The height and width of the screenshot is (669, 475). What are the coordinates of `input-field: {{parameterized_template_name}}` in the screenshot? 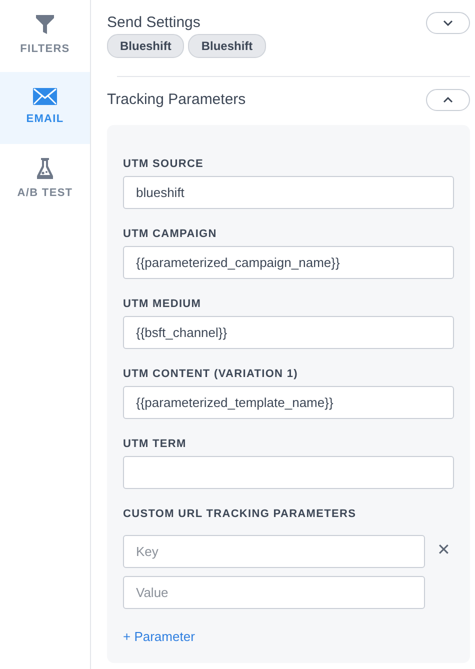 It's located at (288, 402).